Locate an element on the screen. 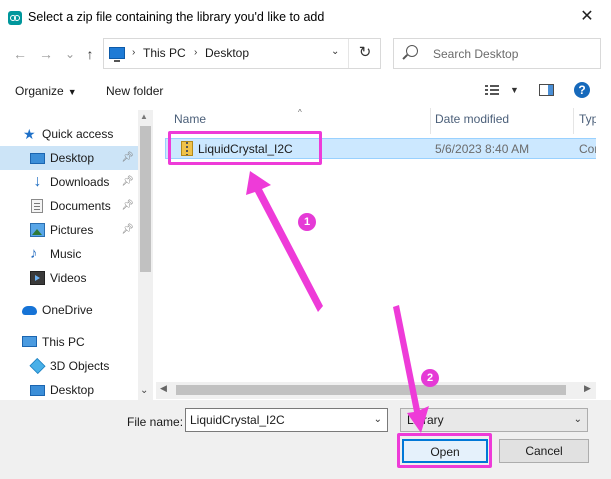  nav-item-label: Downloads is located at coordinates (80, 182).